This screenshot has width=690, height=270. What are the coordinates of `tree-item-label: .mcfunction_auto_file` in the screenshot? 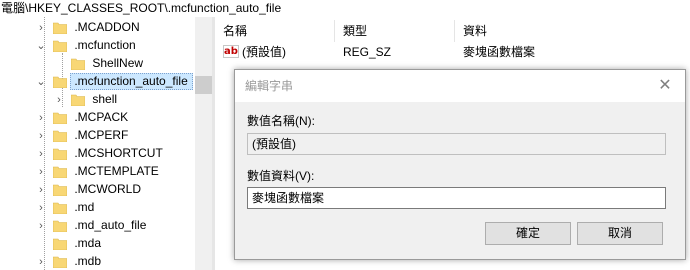 It's located at (131, 81).